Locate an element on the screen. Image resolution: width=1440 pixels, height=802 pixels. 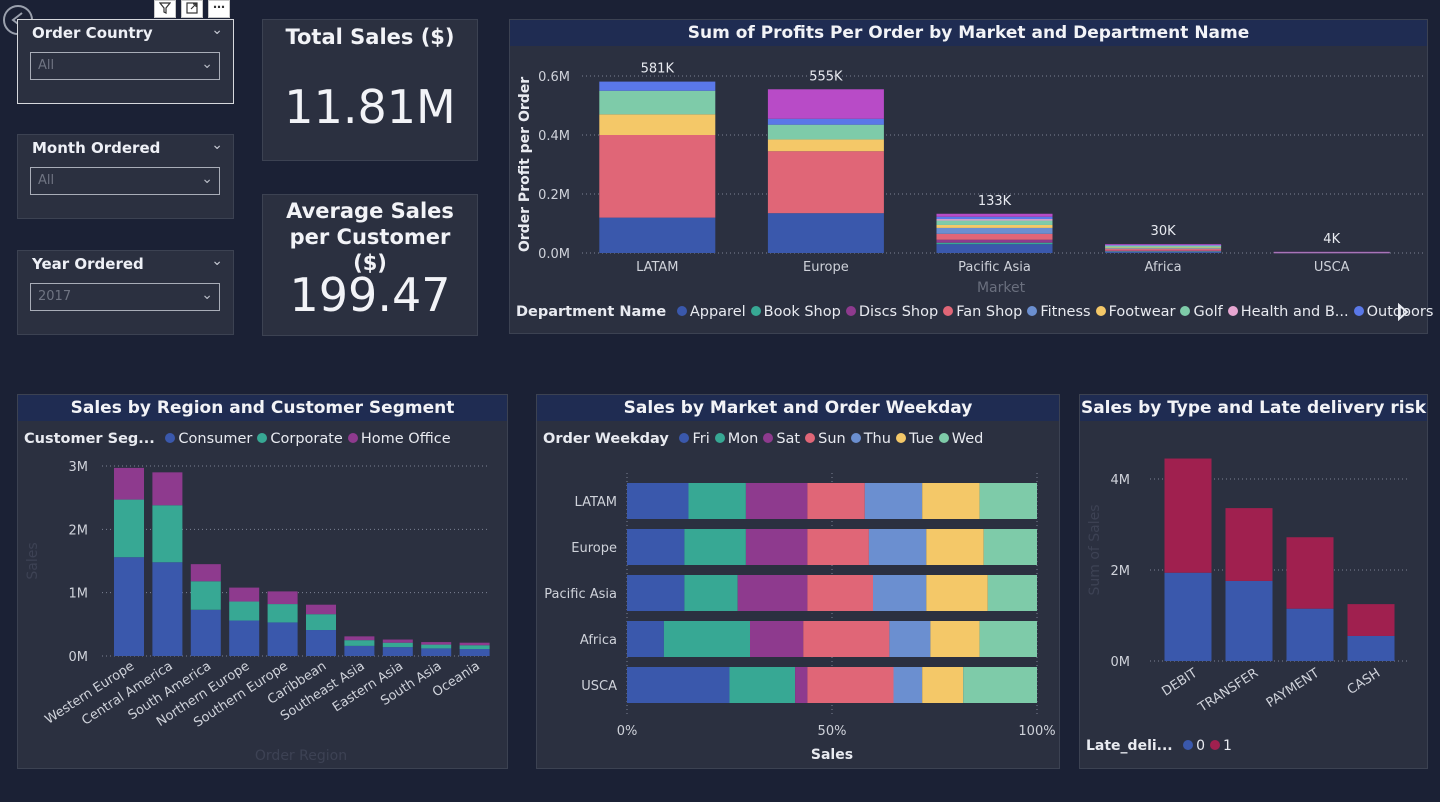
legend-label: Golf is located at coordinates (1208, 312).